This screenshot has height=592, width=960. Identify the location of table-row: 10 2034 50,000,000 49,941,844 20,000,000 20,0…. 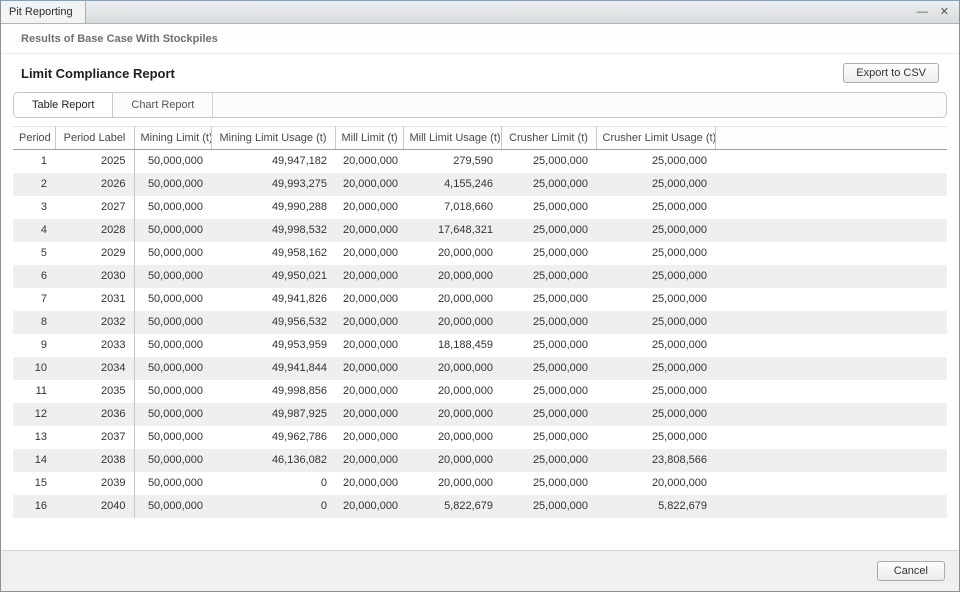
(480, 368).